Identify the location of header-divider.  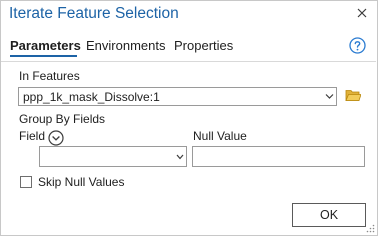
(188, 61).